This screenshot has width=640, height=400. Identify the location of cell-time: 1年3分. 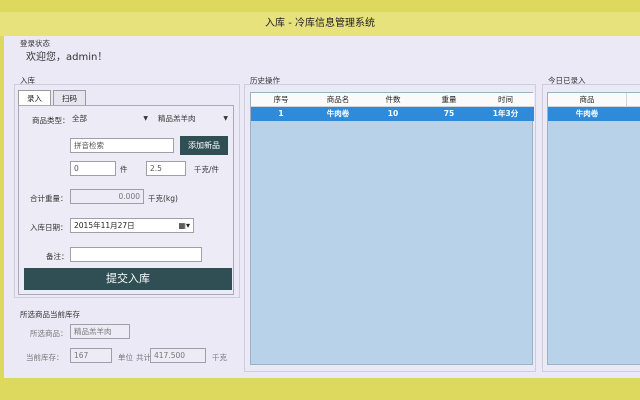
(505, 113).